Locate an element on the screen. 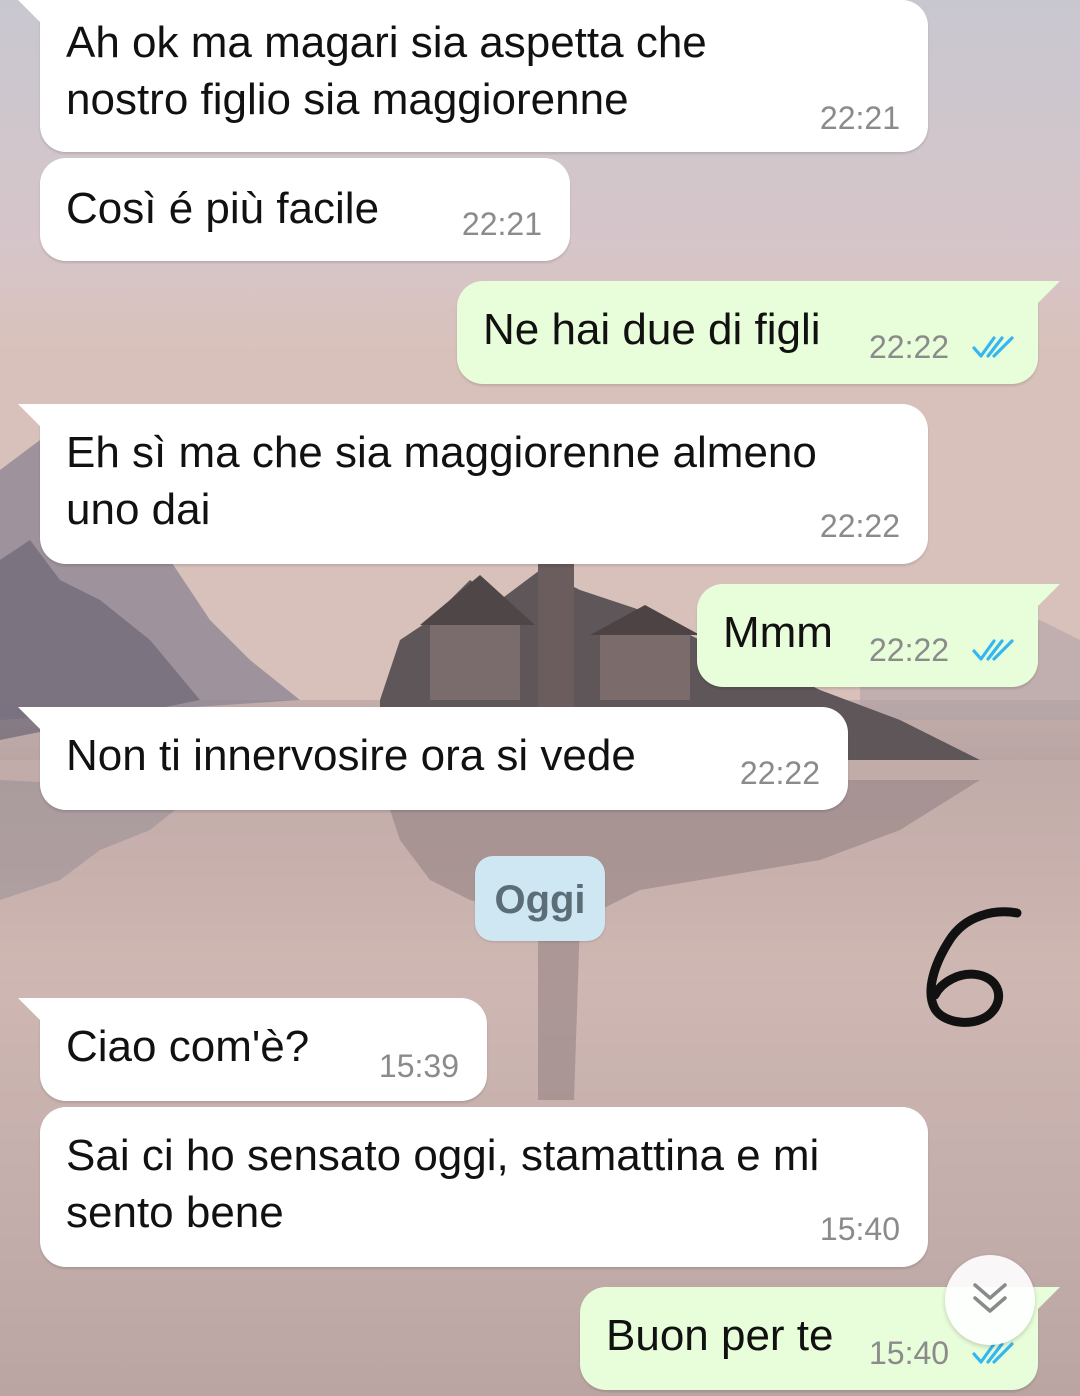 The image size is (1080, 1396). double-chevron-down-icon is located at coordinates (990, 1298).